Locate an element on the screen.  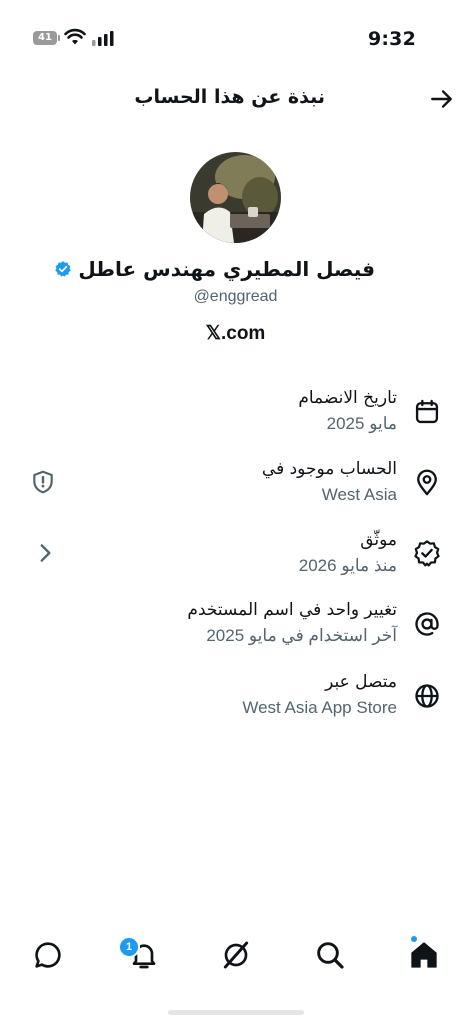
home-indicator-bar is located at coordinates (236, 1012).